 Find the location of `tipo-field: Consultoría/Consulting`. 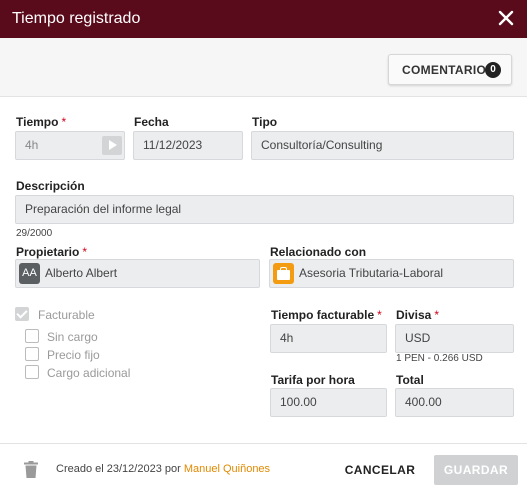

tipo-field: Consultoría/Consulting is located at coordinates (382, 145).